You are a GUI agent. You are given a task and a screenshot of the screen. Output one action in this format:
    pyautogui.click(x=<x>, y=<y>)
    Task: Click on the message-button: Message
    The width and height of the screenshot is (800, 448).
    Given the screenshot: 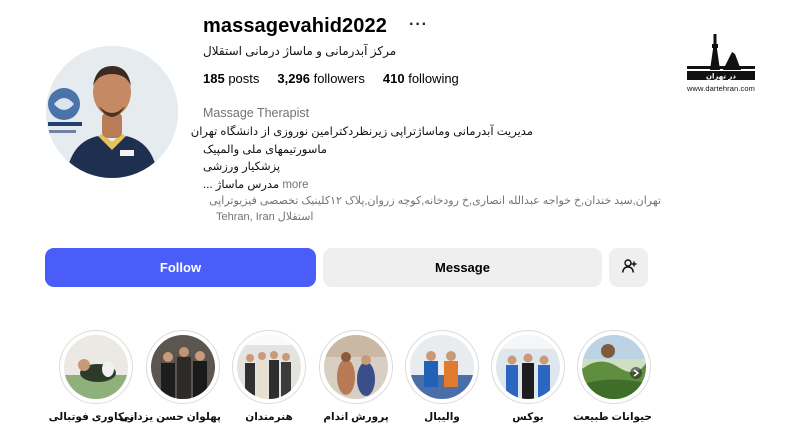 What is the action you would take?
    pyautogui.click(x=462, y=267)
    